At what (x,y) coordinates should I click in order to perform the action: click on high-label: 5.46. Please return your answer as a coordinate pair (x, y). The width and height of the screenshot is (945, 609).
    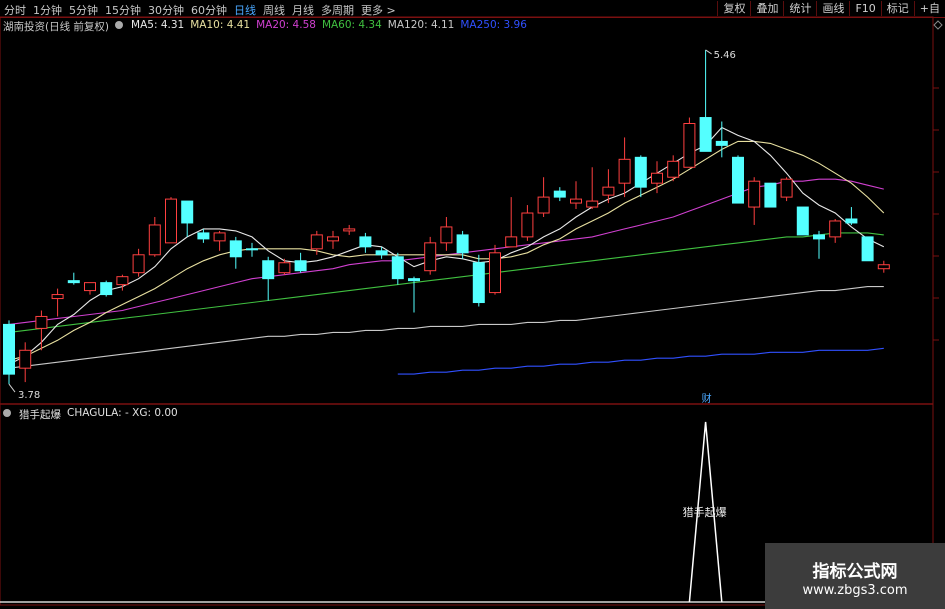
    Looking at the image, I should click on (725, 55).